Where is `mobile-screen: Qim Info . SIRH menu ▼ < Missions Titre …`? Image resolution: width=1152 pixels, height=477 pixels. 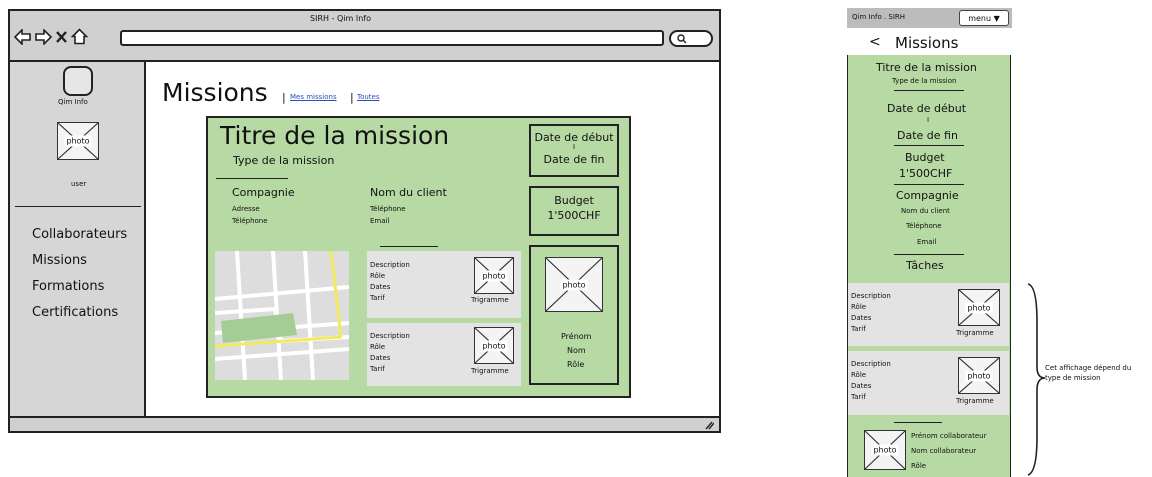 mobile-screen: Qim Info . SIRH menu ▼ < Missions Titre … is located at coordinates (929, 242).